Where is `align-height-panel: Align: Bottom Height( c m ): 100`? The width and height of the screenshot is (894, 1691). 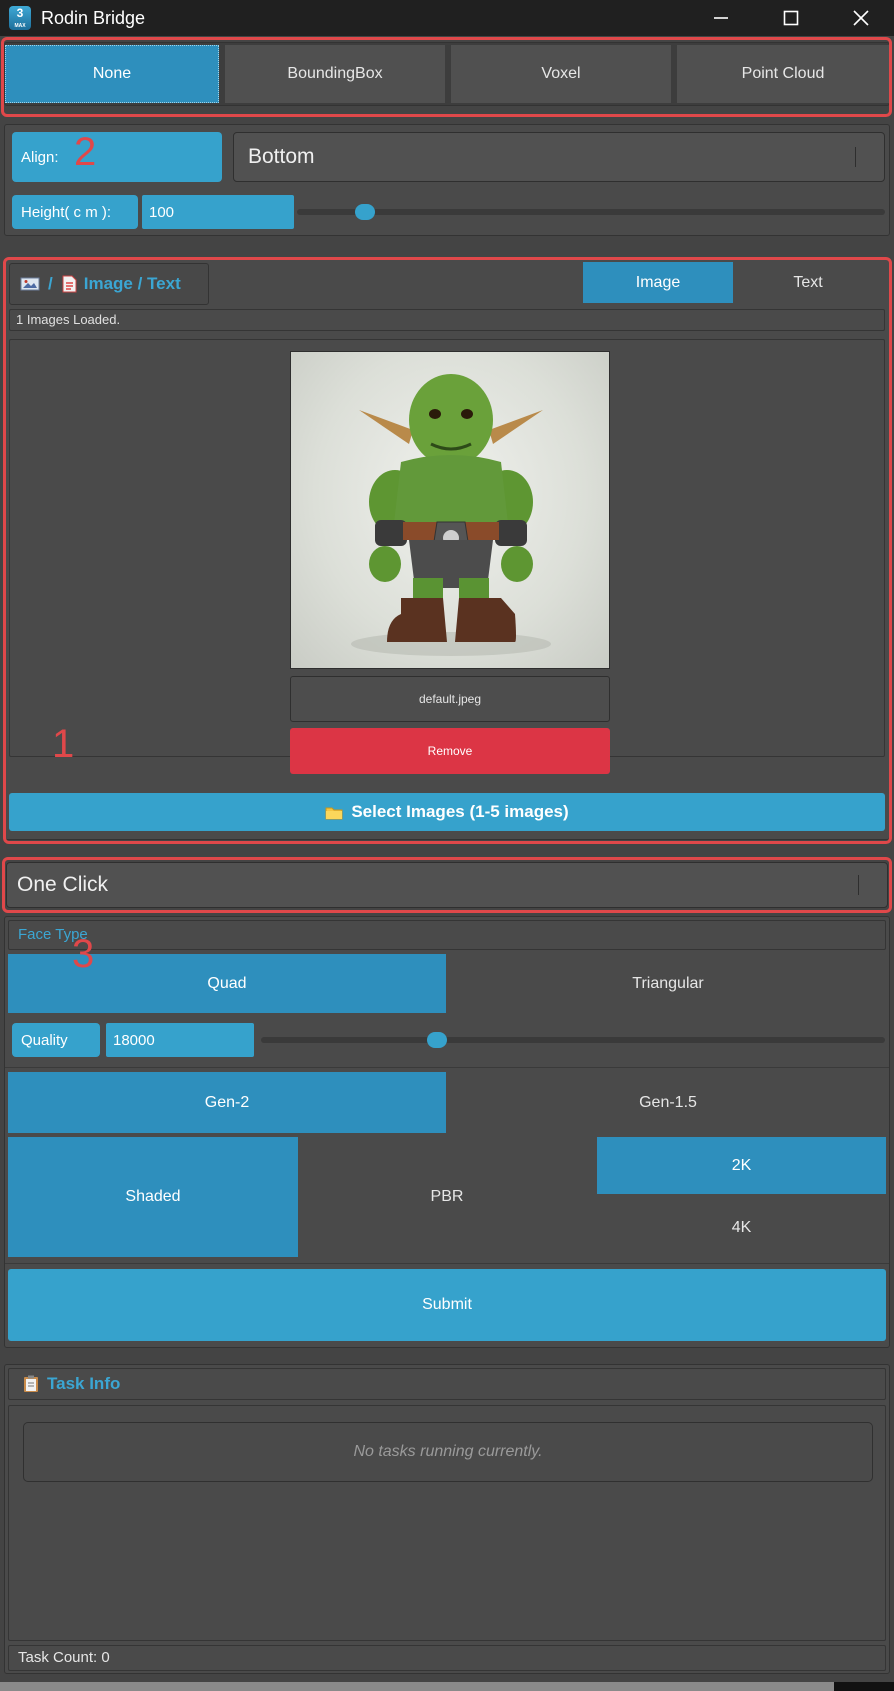 align-height-panel: Align: Bottom Height( c m ): 100 is located at coordinates (447, 180).